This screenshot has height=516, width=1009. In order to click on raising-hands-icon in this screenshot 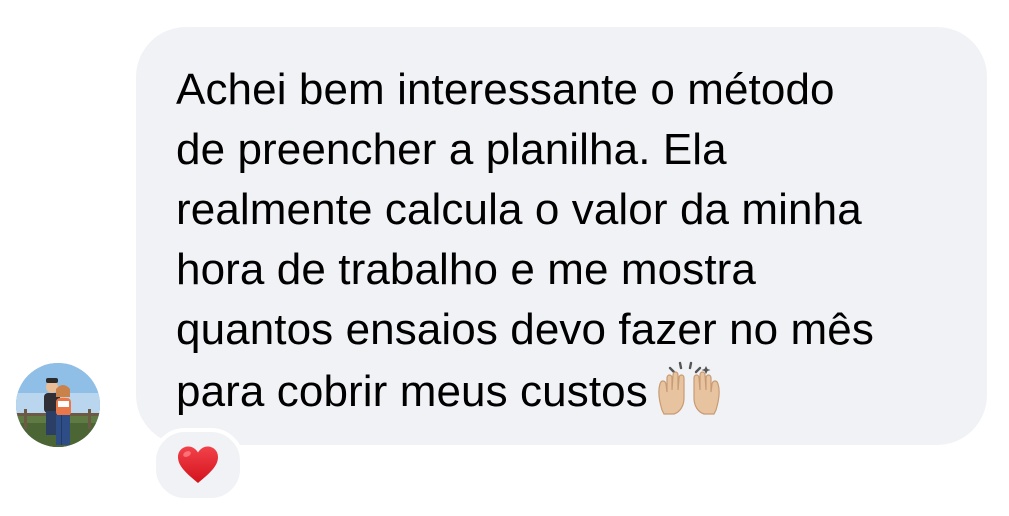, I will do `click(689, 388)`.